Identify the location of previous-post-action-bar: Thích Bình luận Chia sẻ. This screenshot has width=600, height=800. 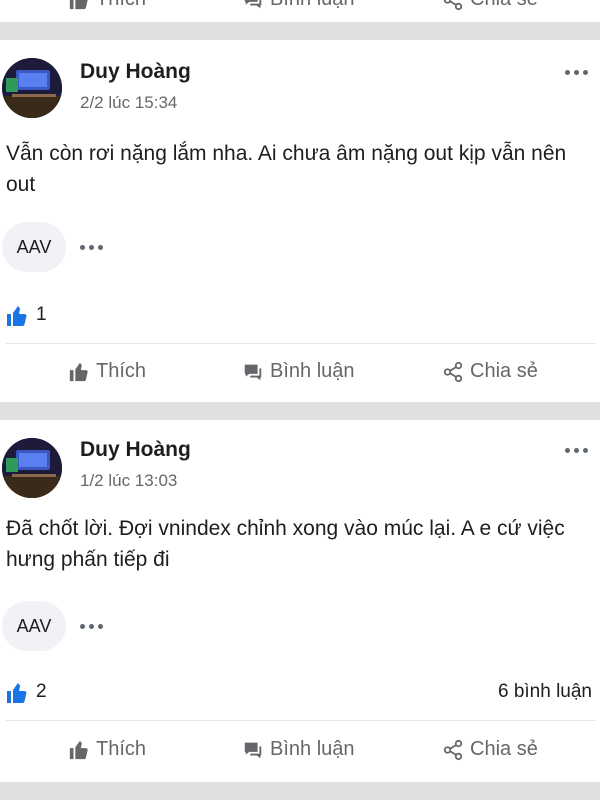
(300, 11).